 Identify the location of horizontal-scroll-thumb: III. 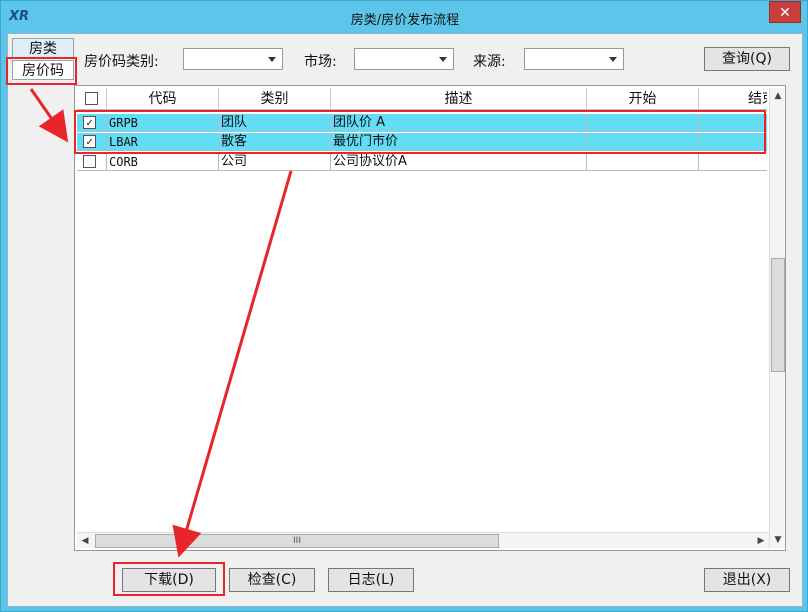
(297, 541).